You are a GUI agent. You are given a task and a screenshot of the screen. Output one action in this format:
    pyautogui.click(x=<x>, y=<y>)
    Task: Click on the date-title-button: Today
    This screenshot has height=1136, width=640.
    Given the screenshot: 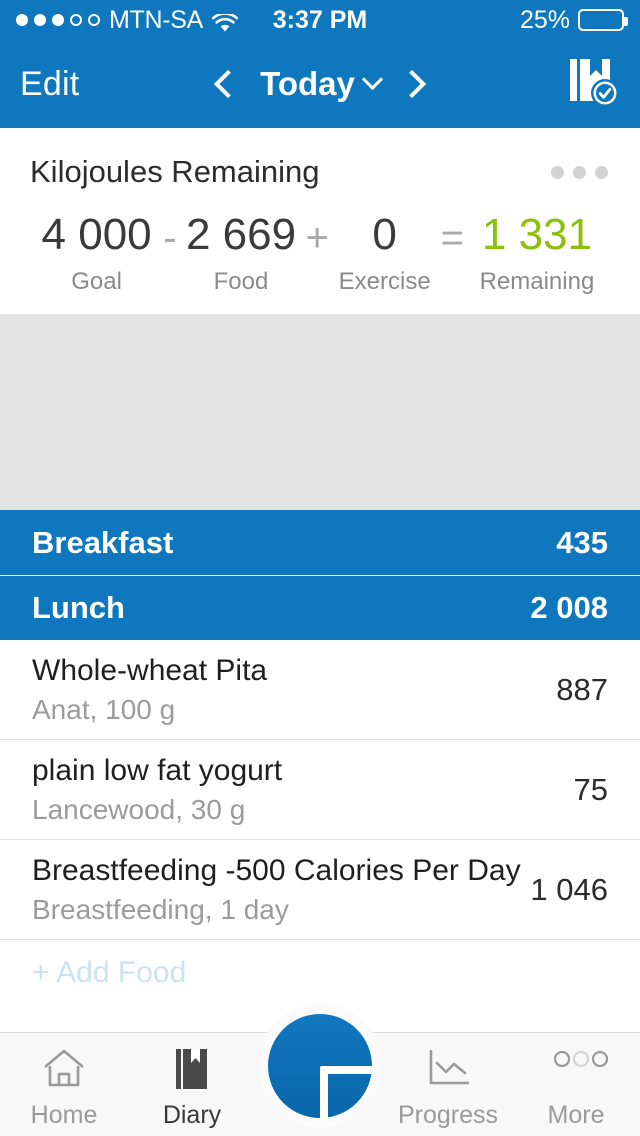 What is the action you would take?
    pyautogui.click(x=321, y=84)
    